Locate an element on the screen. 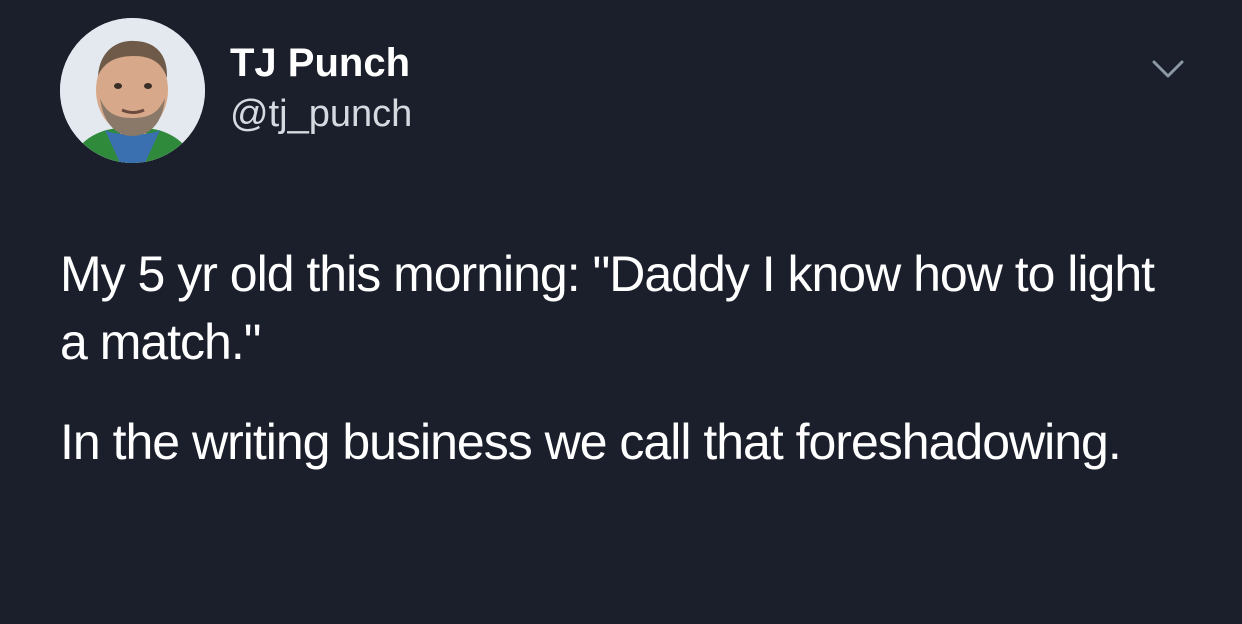 This screenshot has height=624, width=1242. tweet-menu-button is located at coordinates (1168, 70).